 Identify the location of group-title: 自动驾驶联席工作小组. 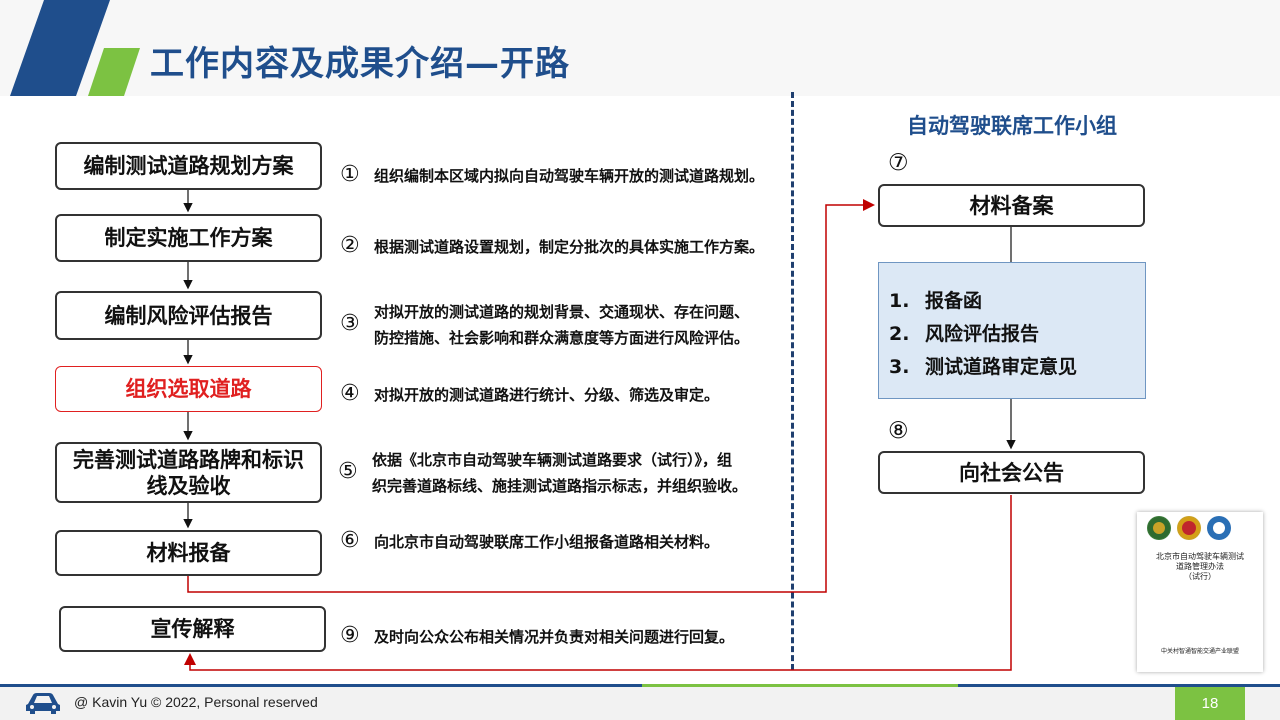
(1012, 126).